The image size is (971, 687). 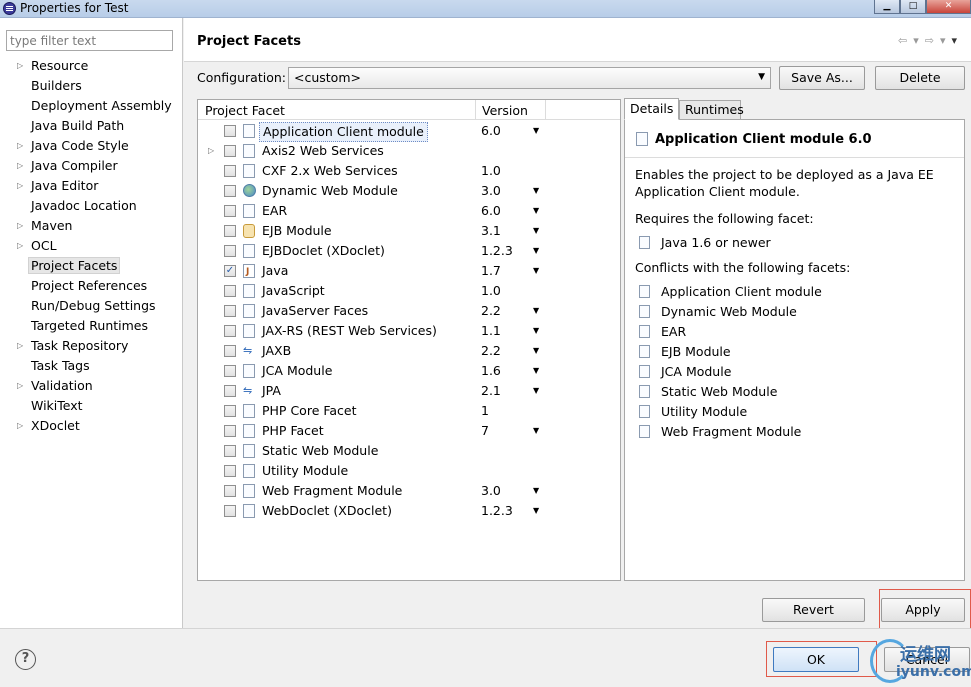 What do you see at coordinates (491, 271) in the screenshot?
I see `facet-version: 1.7` at bounding box center [491, 271].